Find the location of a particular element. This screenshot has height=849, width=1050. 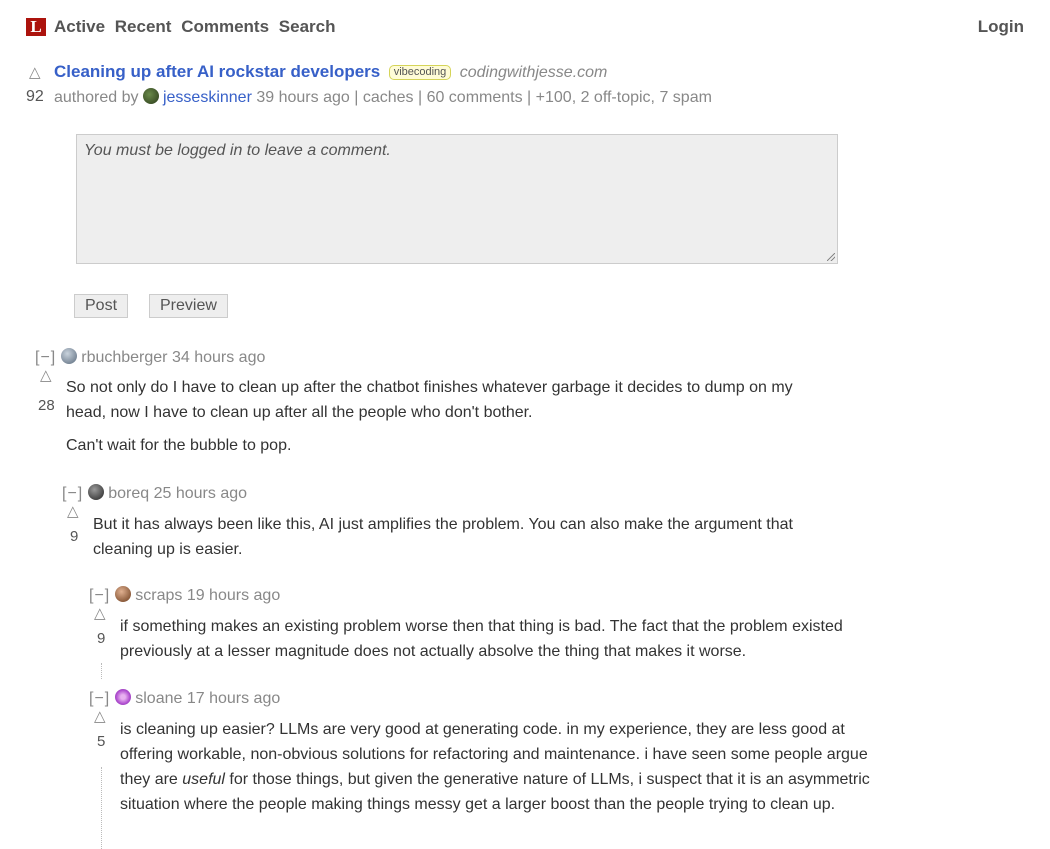

top-nav: L Active Recent Comments Search Login is located at coordinates (525, 27).